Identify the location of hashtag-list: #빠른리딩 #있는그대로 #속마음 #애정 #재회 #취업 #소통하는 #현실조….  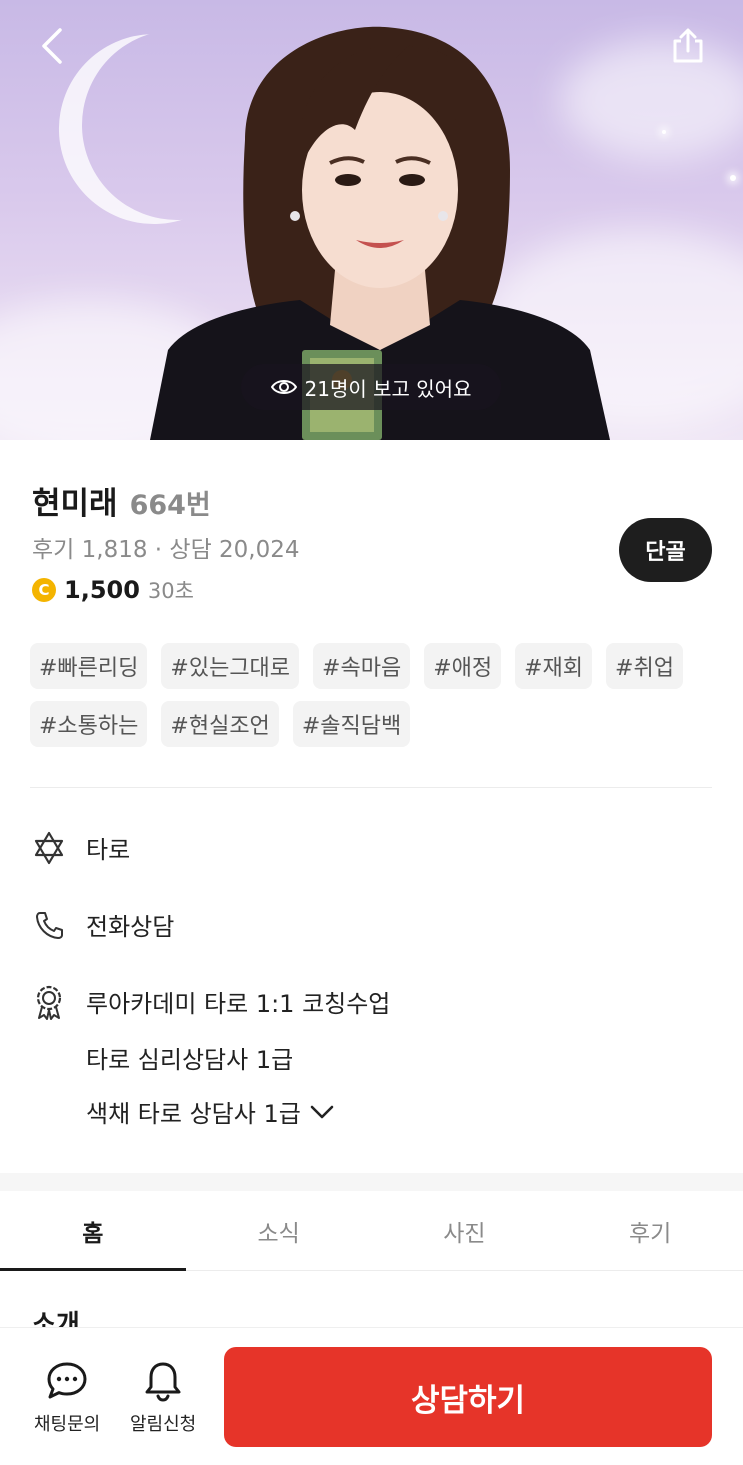
(375, 695).